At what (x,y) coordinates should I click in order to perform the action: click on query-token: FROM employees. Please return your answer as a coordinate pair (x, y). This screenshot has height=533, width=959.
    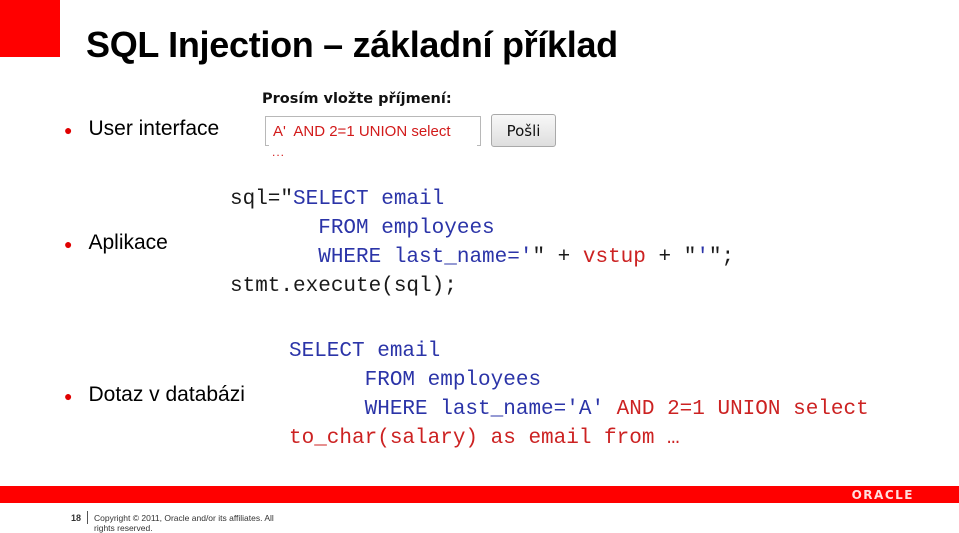
    Looking at the image, I should click on (415, 380).